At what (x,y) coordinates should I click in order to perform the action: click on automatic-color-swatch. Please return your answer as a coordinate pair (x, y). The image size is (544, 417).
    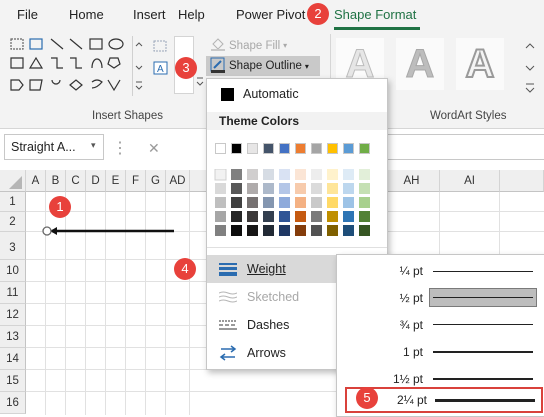
    Looking at the image, I should click on (227, 94).